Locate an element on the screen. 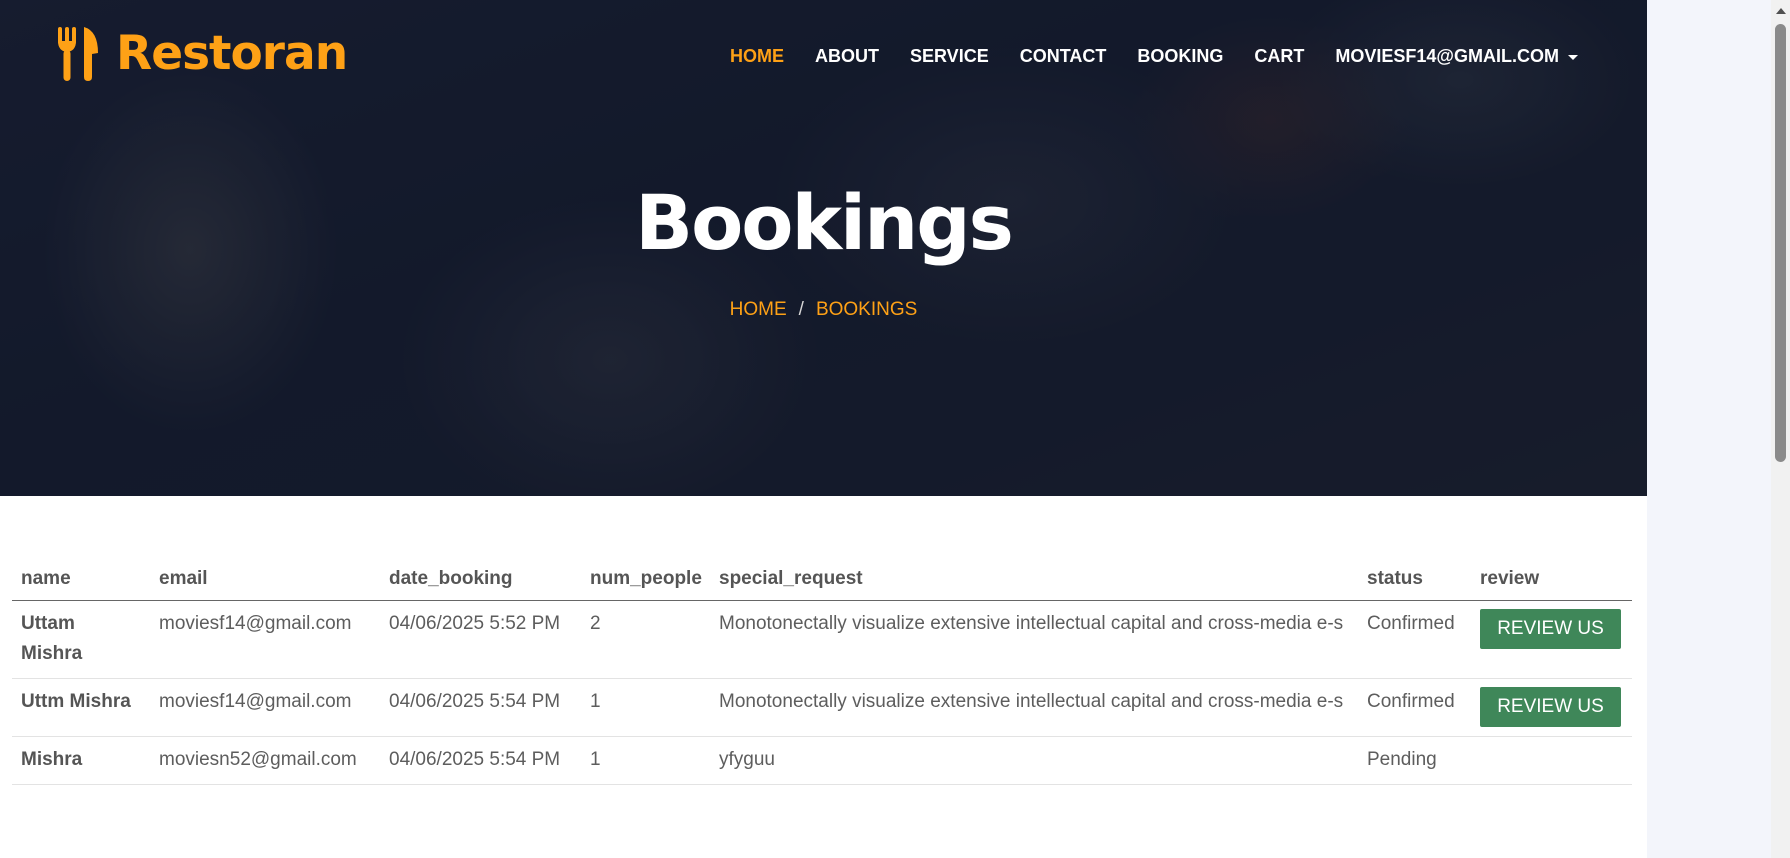 This screenshot has height=858, width=1790. brand-name: Restoran is located at coordinates (232, 53).